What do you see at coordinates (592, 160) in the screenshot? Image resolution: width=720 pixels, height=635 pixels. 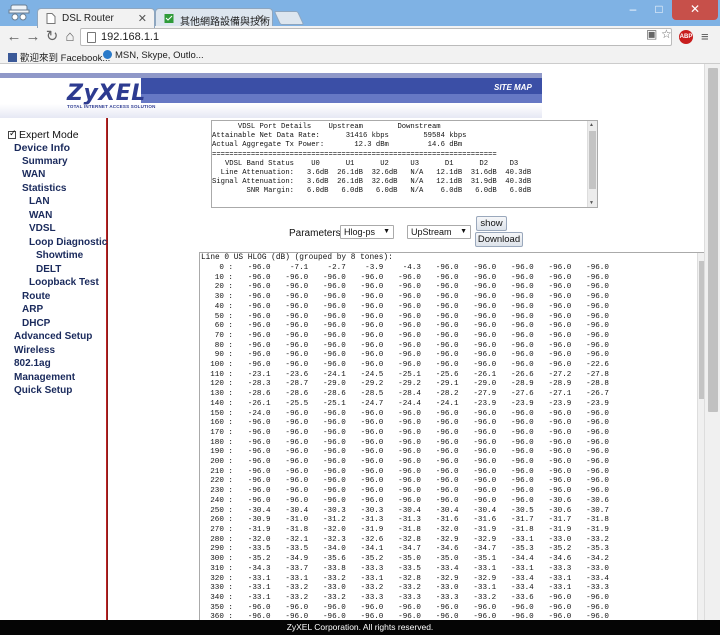 I see `details-scroll-thumb` at bounding box center [592, 160].